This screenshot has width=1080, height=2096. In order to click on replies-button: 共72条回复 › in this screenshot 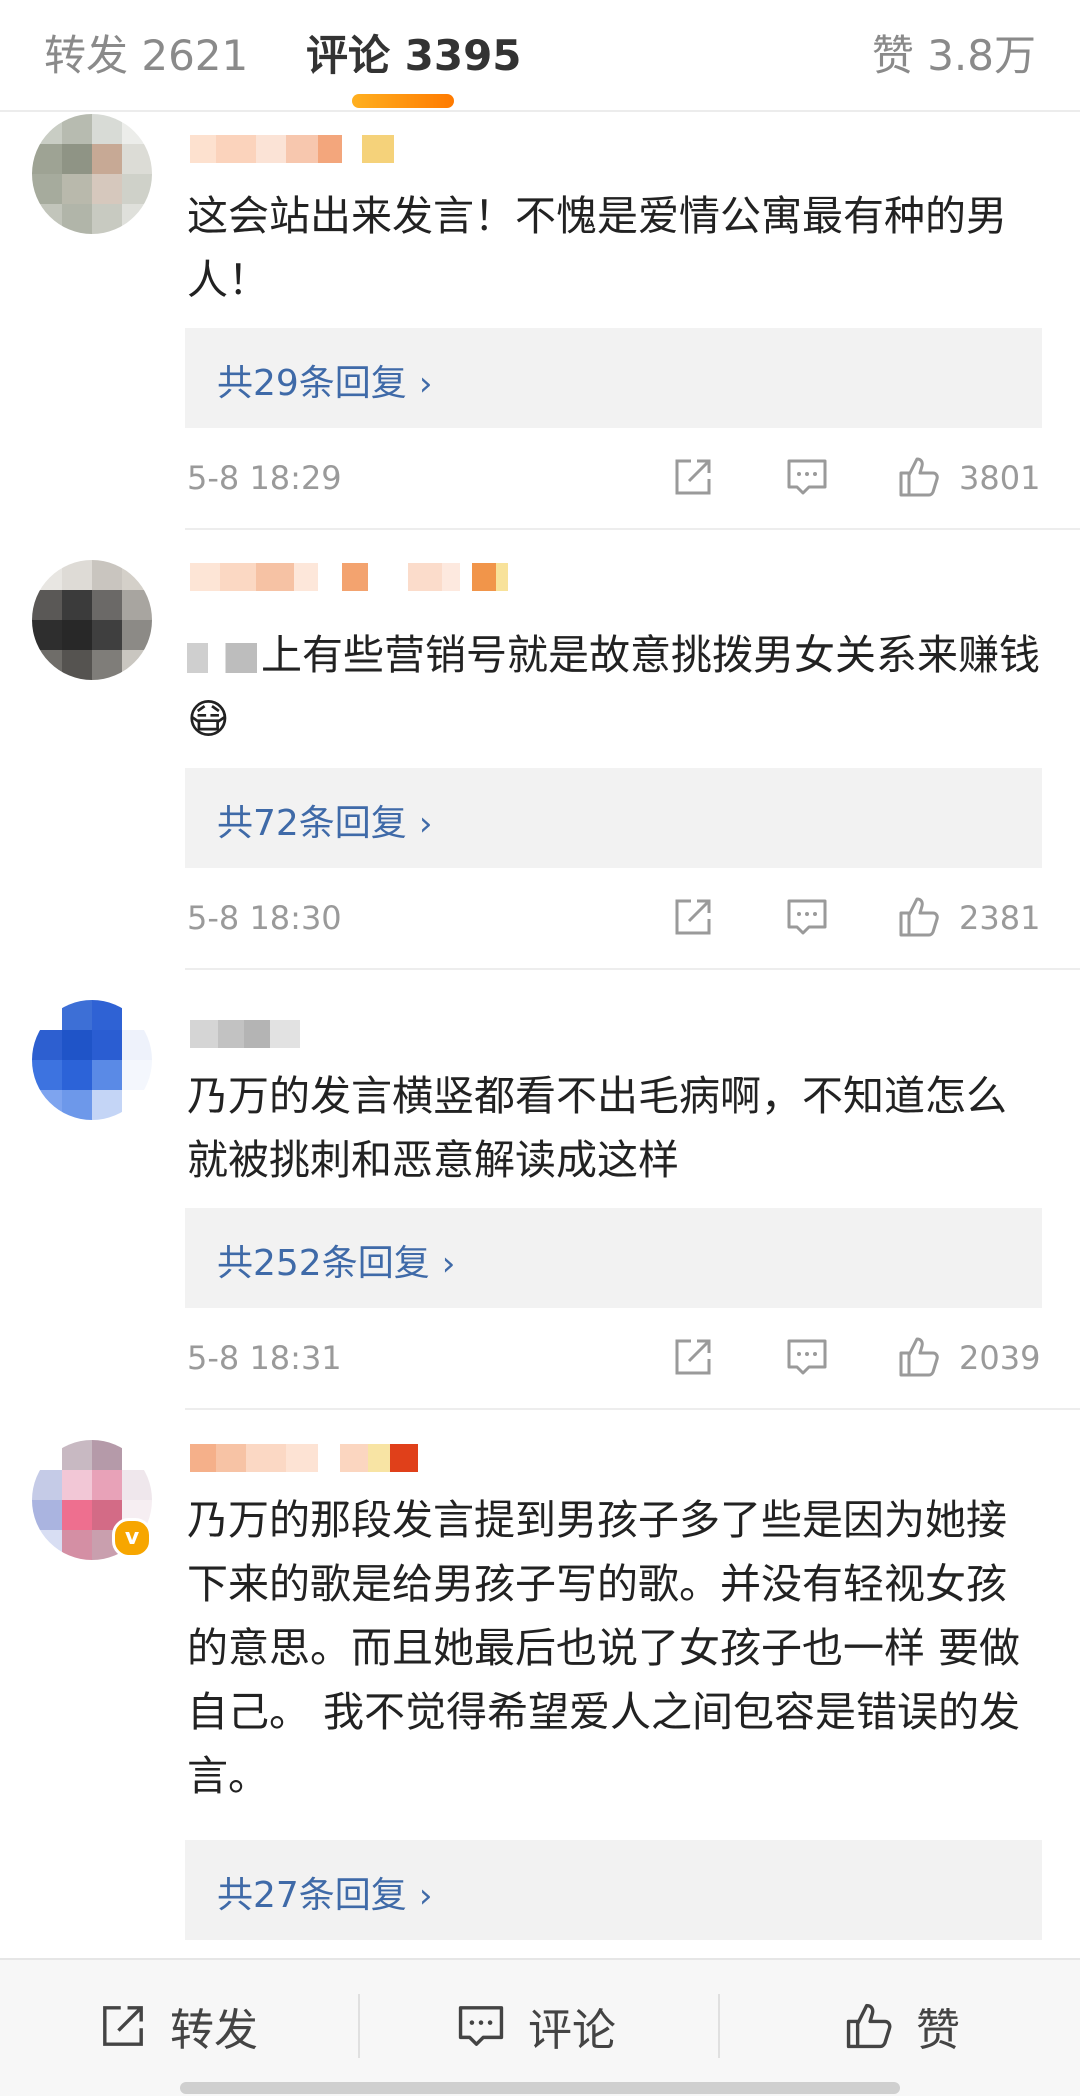, I will do `click(613, 818)`.